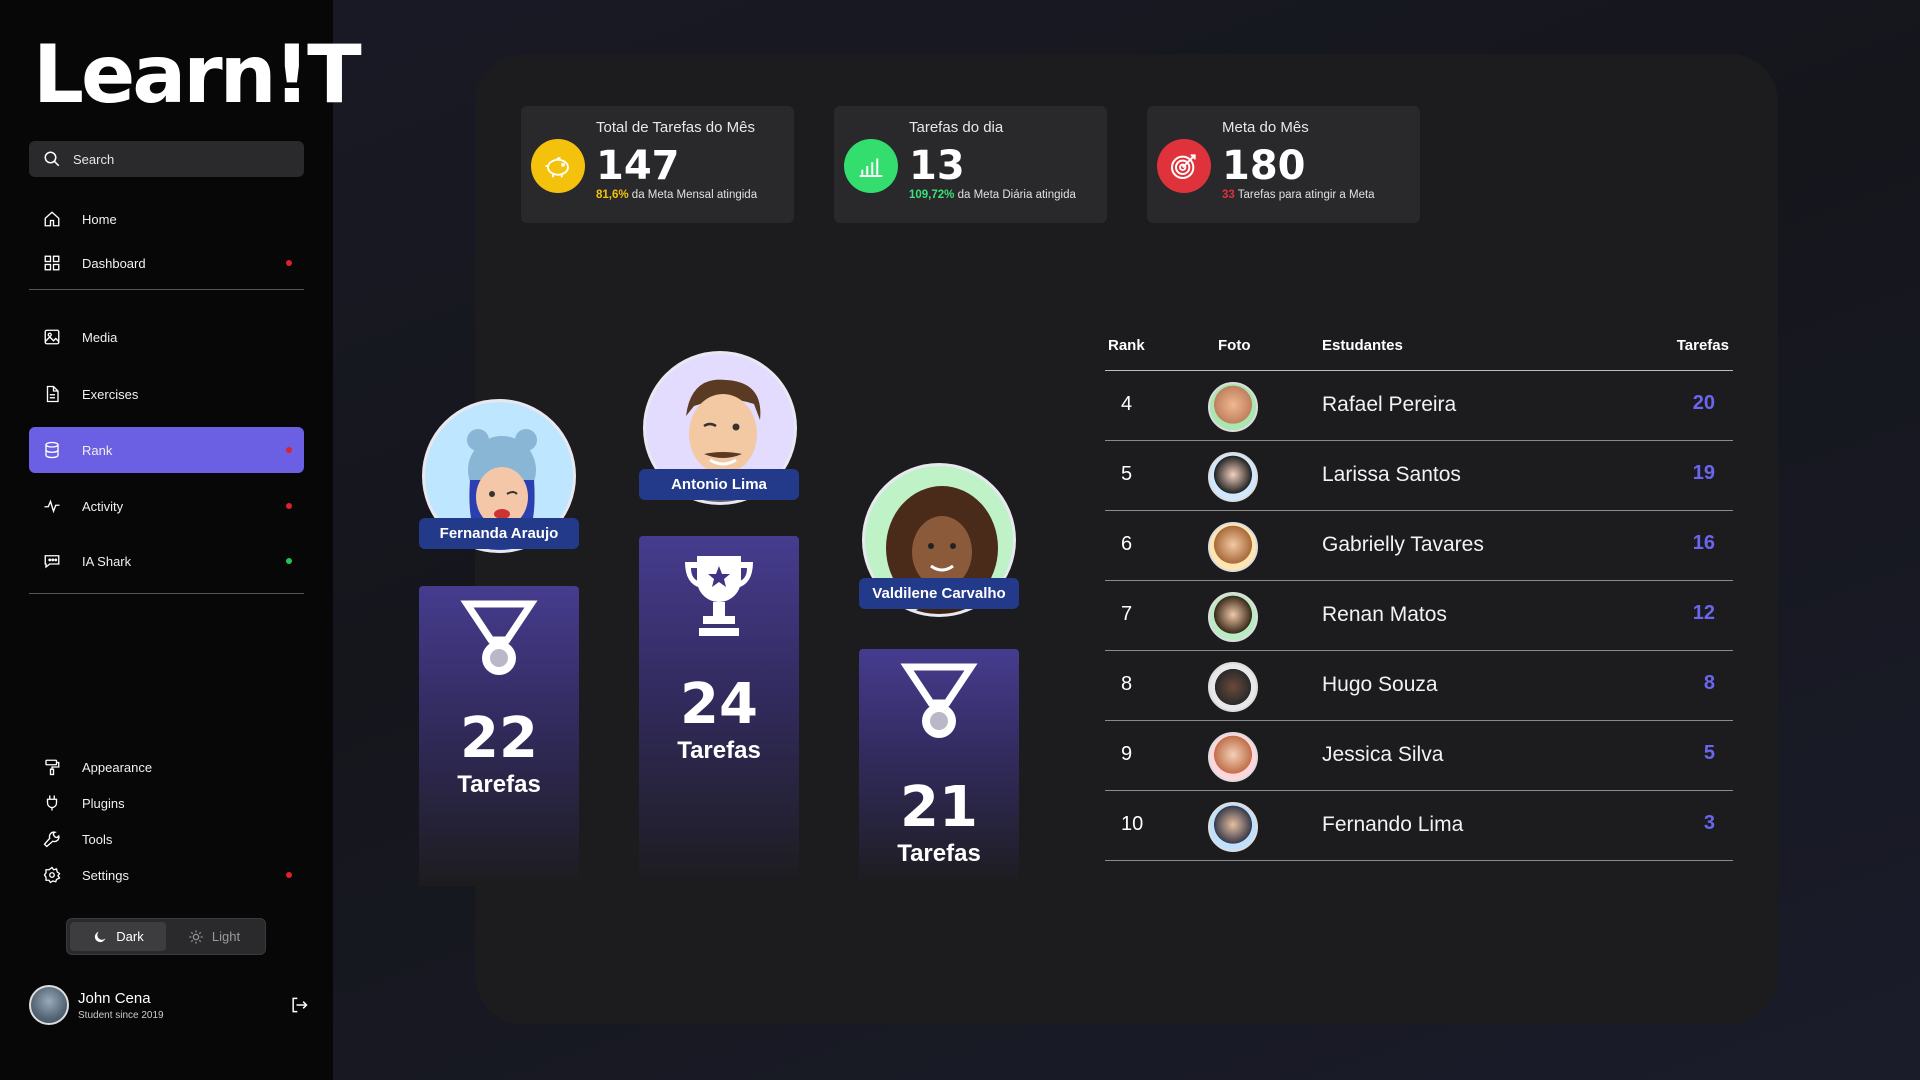 Image resolution: width=1920 pixels, height=1080 pixels. I want to click on student-name-cell: Fernando Lima, so click(1393, 824).